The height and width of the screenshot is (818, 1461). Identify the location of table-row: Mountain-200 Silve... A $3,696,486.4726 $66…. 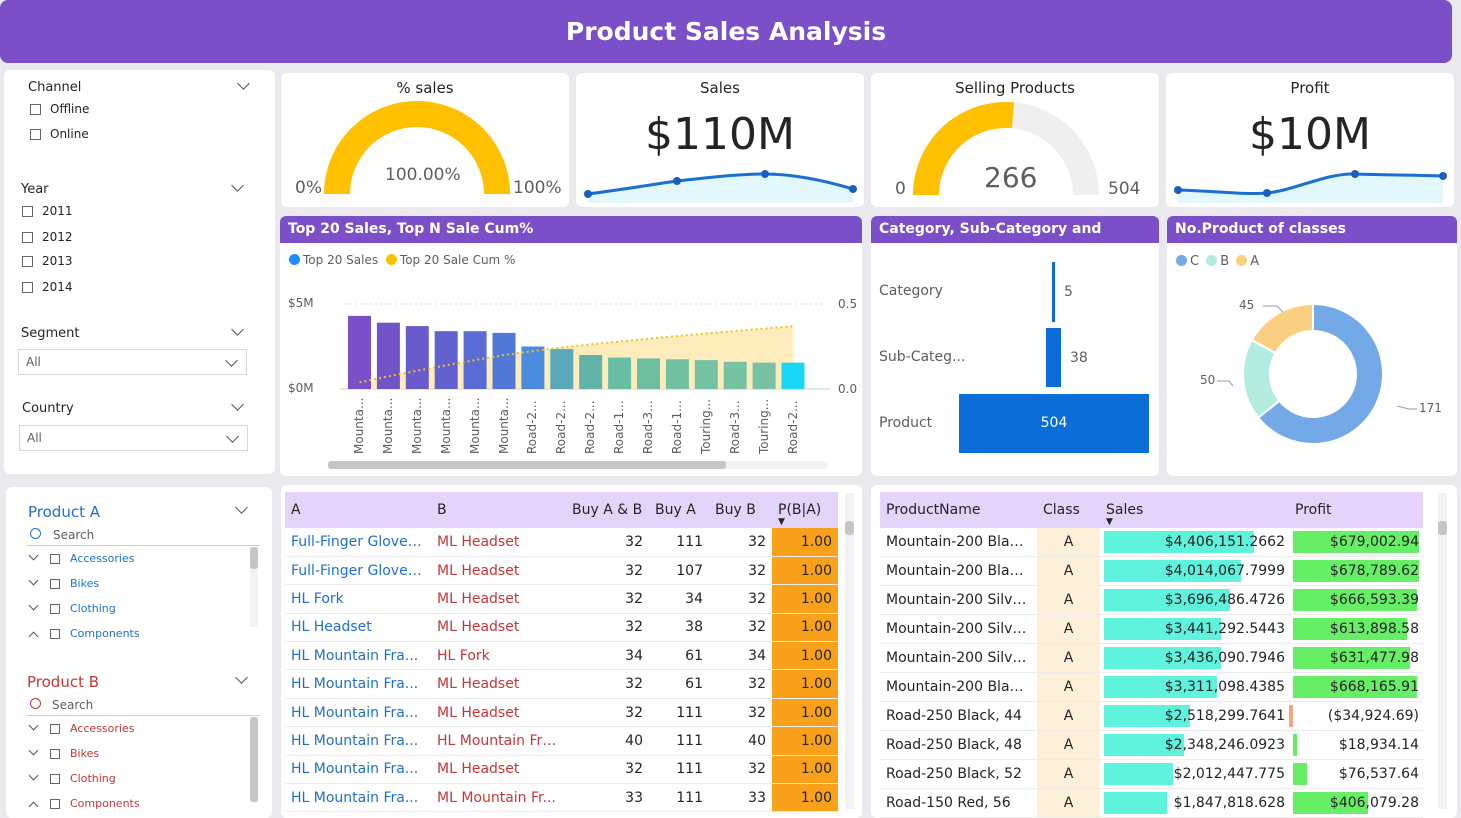
(1151, 600).